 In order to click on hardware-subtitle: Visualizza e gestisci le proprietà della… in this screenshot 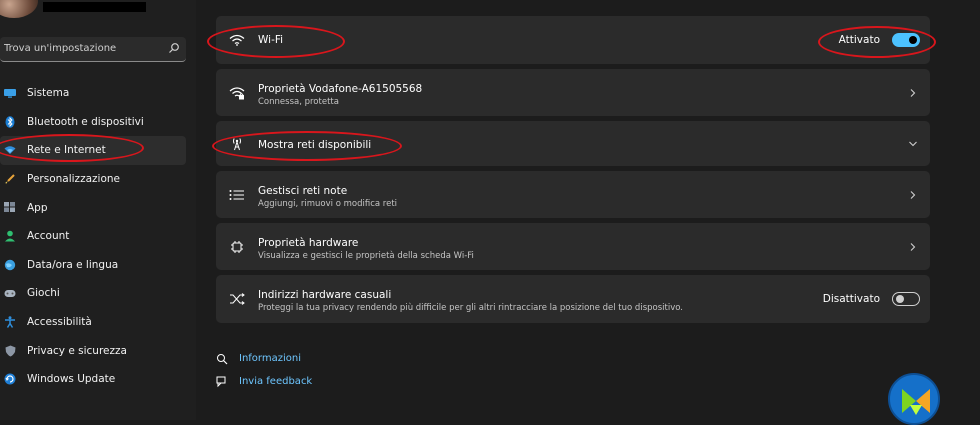, I will do `click(366, 256)`.